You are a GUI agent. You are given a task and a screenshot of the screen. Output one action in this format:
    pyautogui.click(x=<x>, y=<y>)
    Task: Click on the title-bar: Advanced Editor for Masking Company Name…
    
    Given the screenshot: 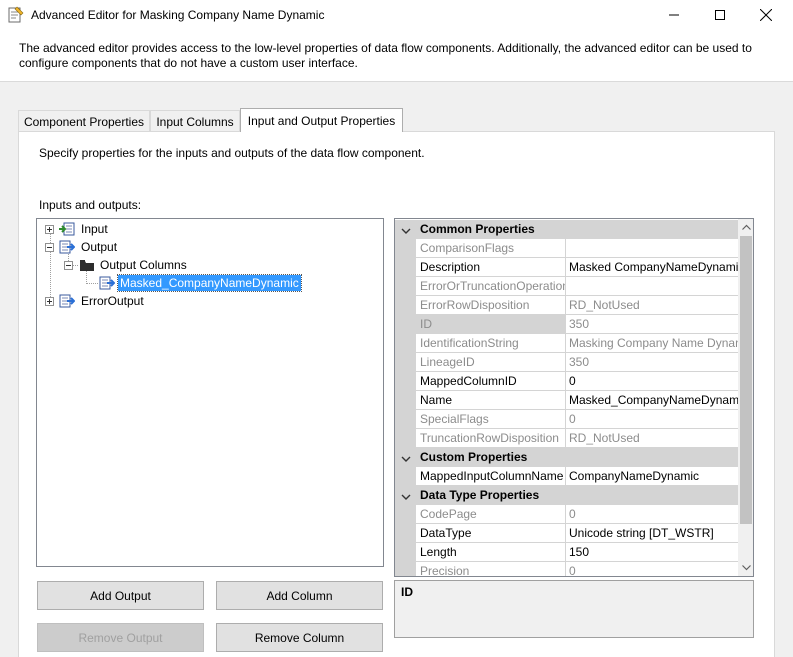 What is the action you would take?
    pyautogui.click(x=396, y=15)
    